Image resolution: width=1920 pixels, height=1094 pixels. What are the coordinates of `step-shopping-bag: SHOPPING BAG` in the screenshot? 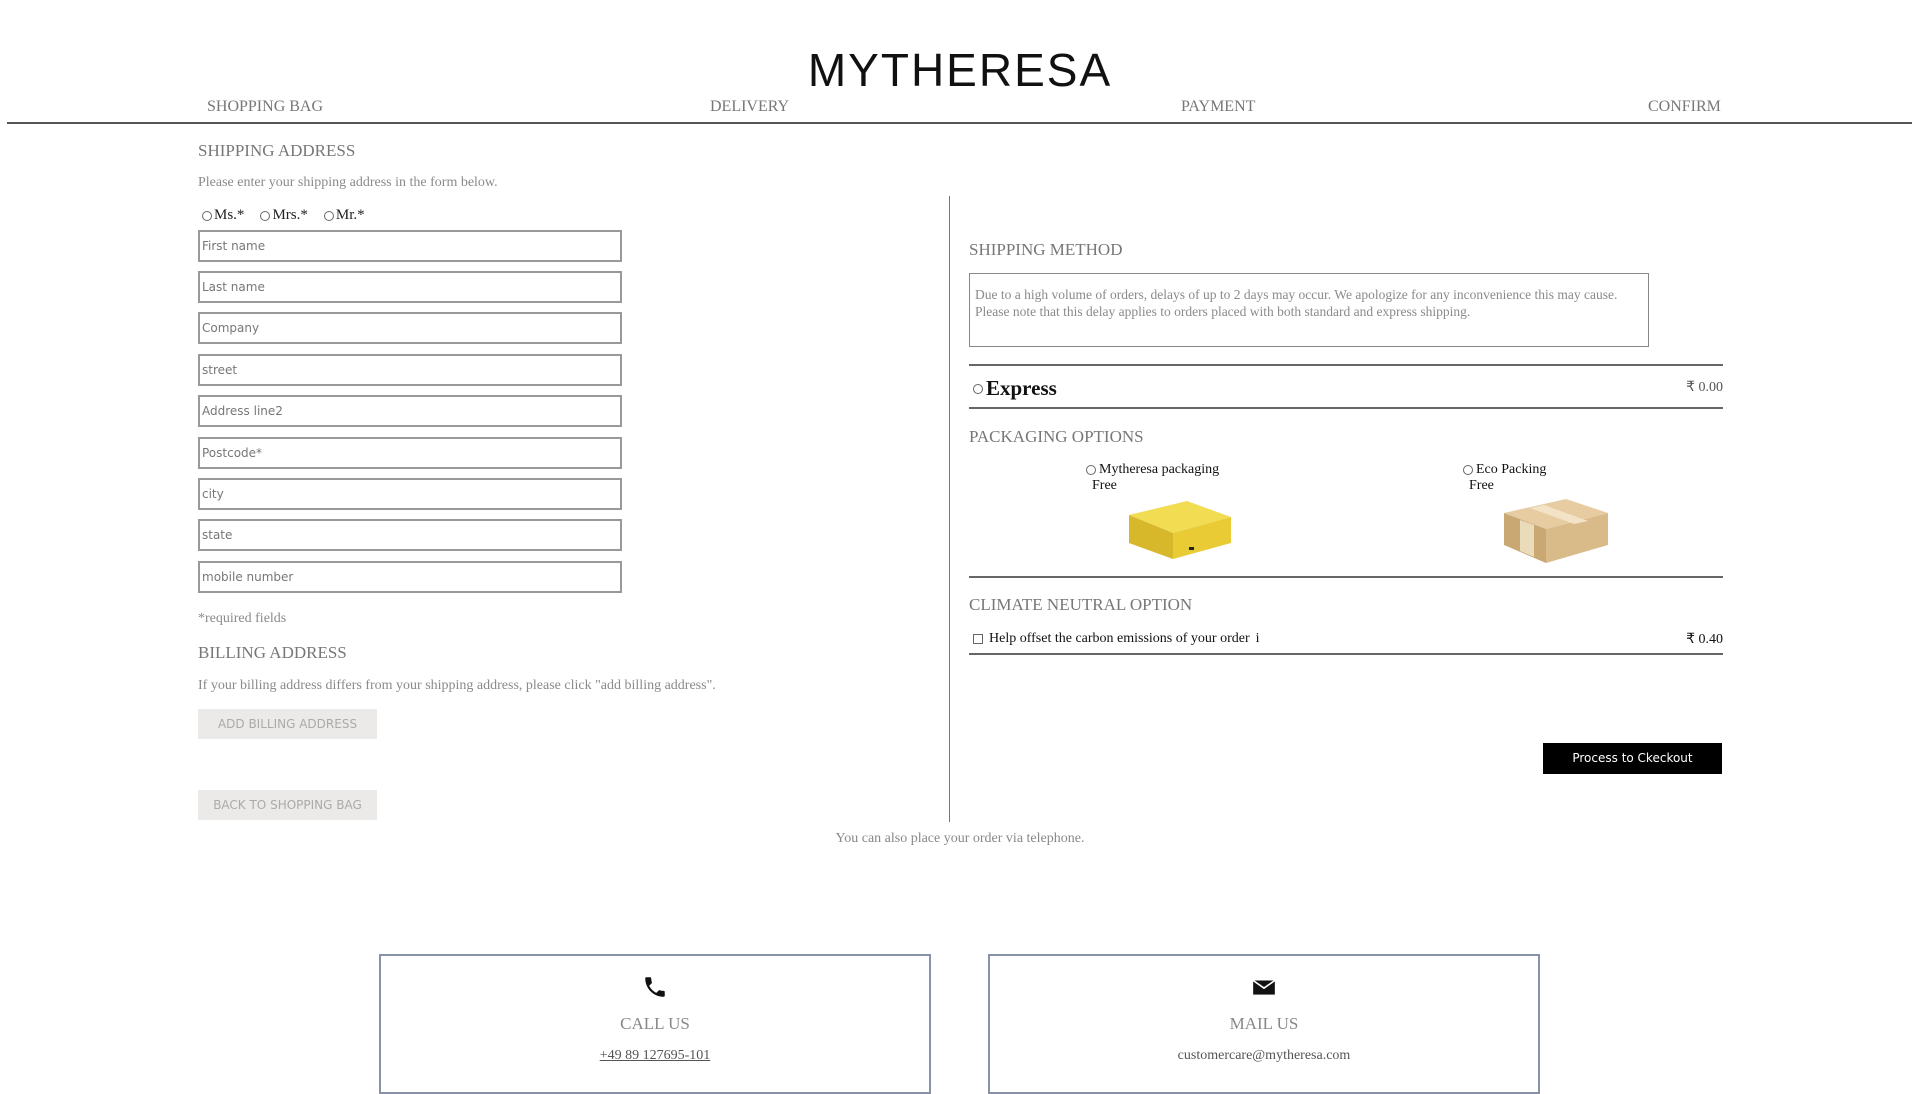 It's located at (265, 107).